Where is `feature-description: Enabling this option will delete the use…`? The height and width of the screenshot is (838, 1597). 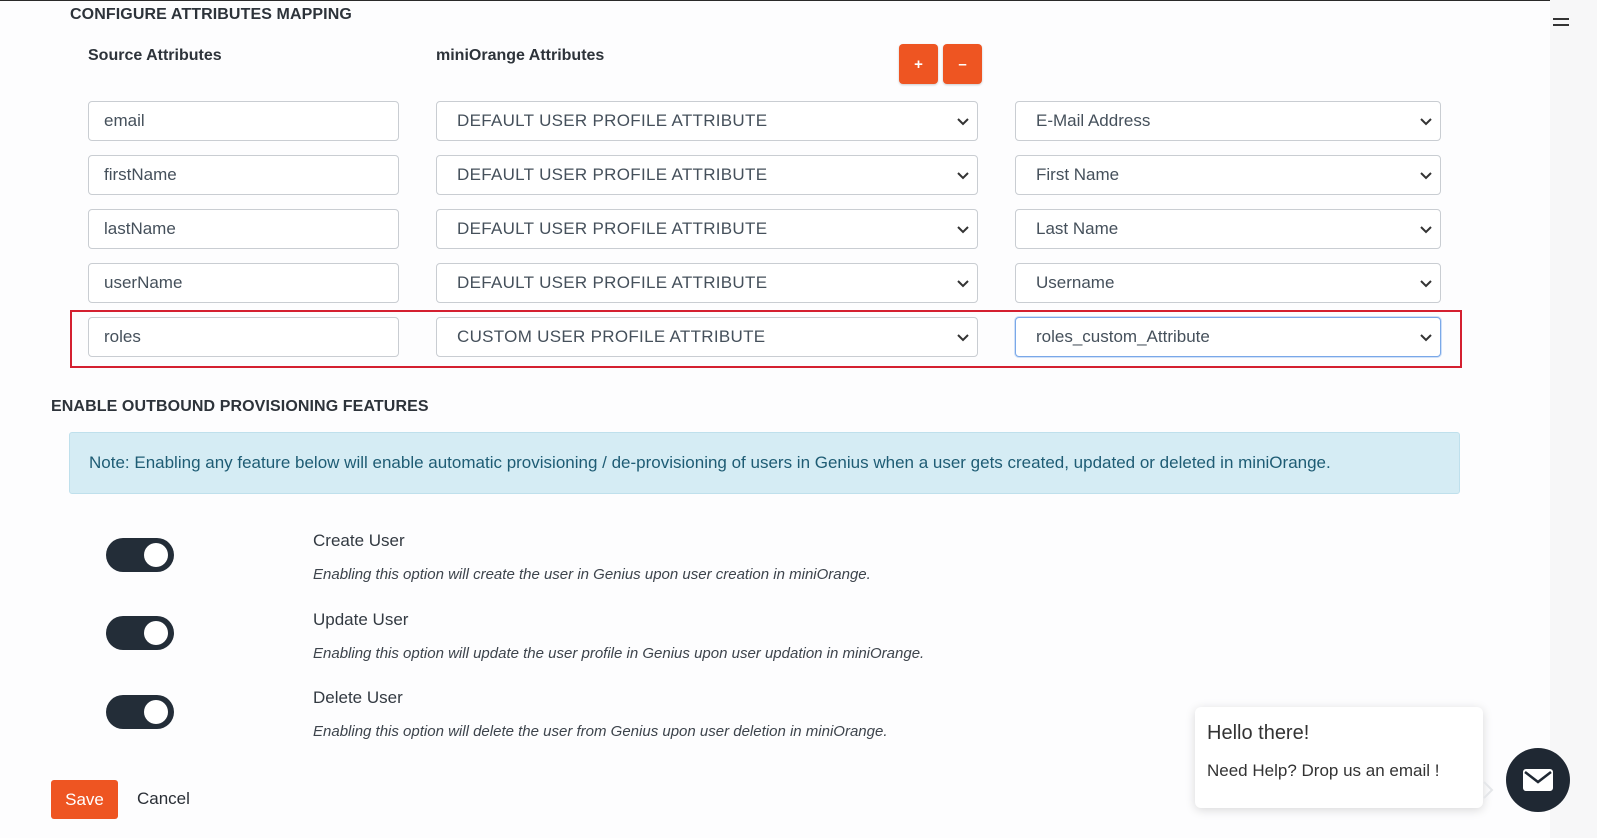
feature-description: Enabling this option will delete the use… is located at coordinates (600, 731).